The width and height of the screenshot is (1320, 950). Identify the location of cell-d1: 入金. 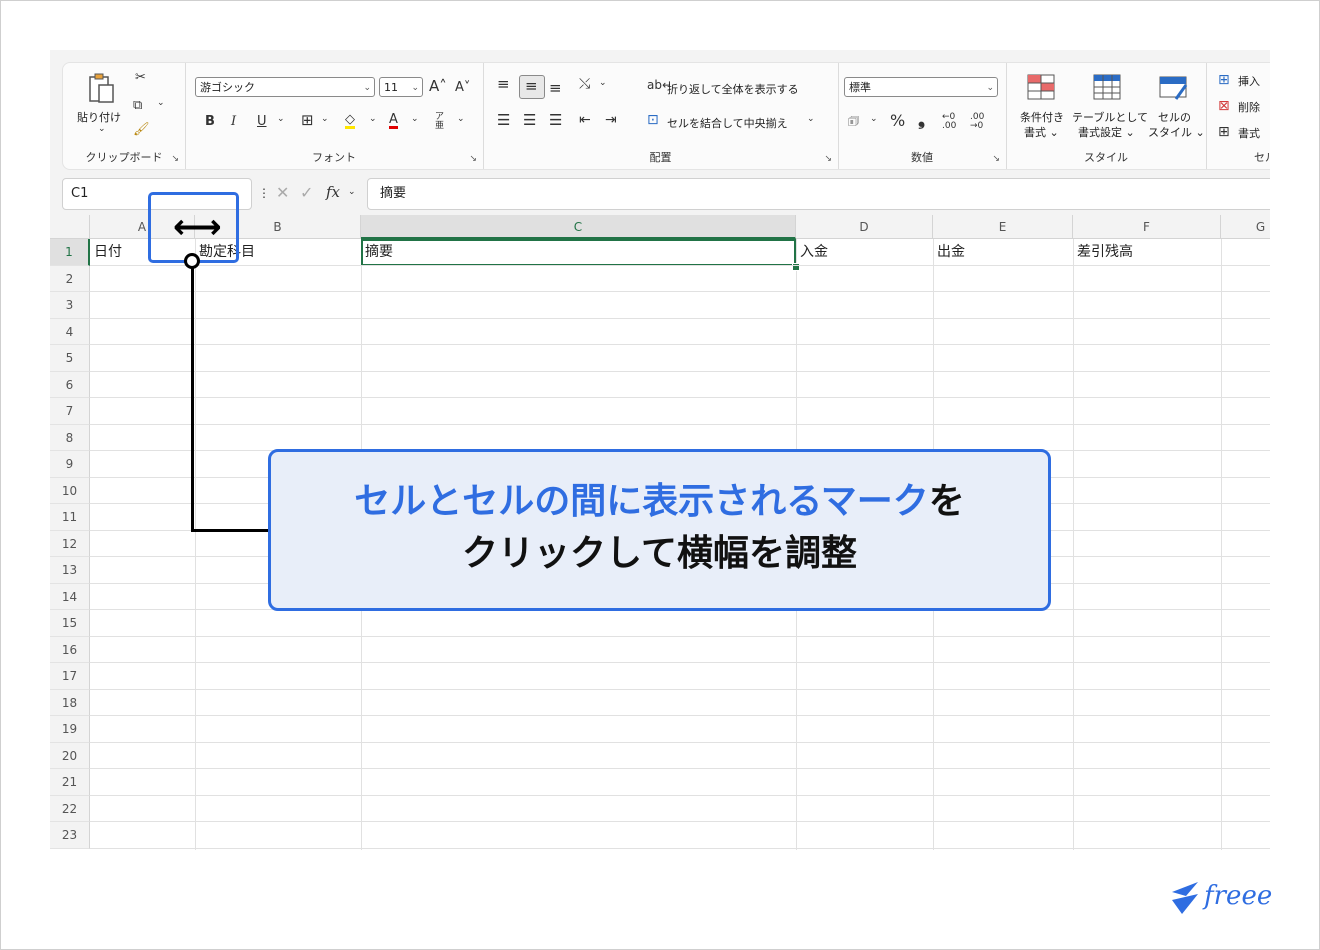
(812, 252).